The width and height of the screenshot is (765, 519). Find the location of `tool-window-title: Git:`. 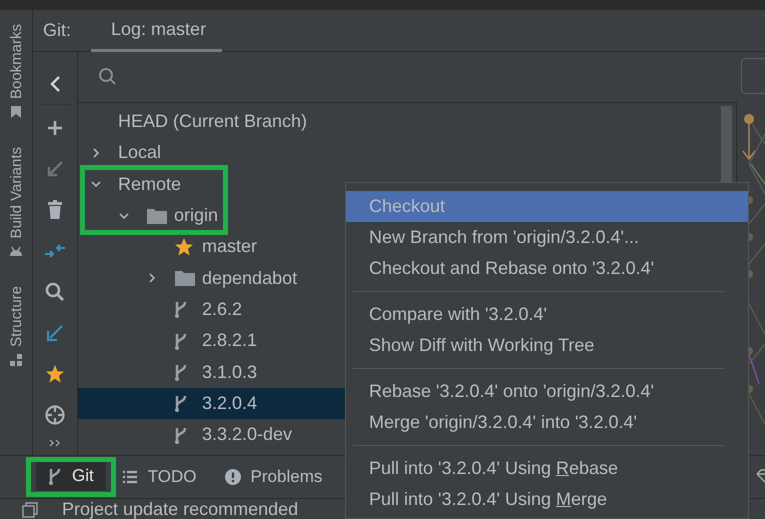

tool-window-title: Git: is located at coordinates (57, 30).